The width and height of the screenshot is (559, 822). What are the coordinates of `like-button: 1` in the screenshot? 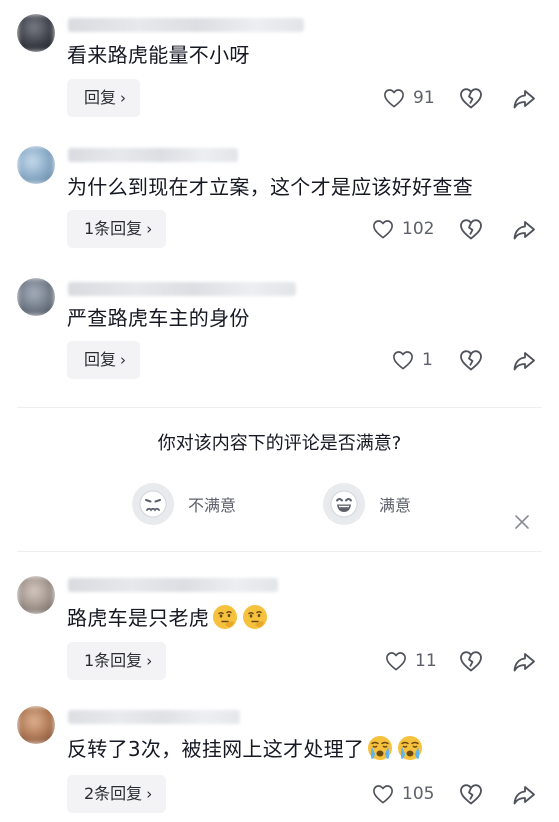 It's located at (412, 360).